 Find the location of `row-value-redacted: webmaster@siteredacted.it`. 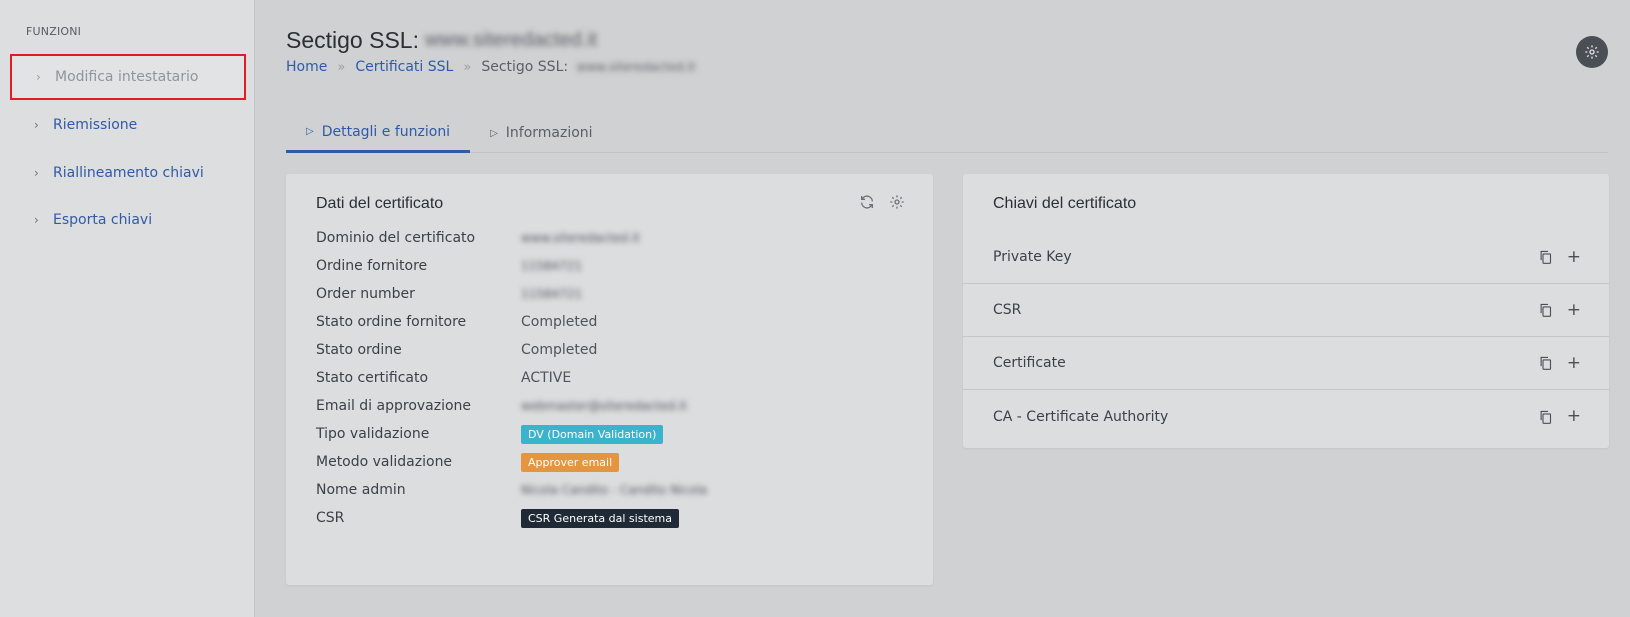

row-value-redacted: webmaster@siteredacted.it is located at coordinates (604, 406).